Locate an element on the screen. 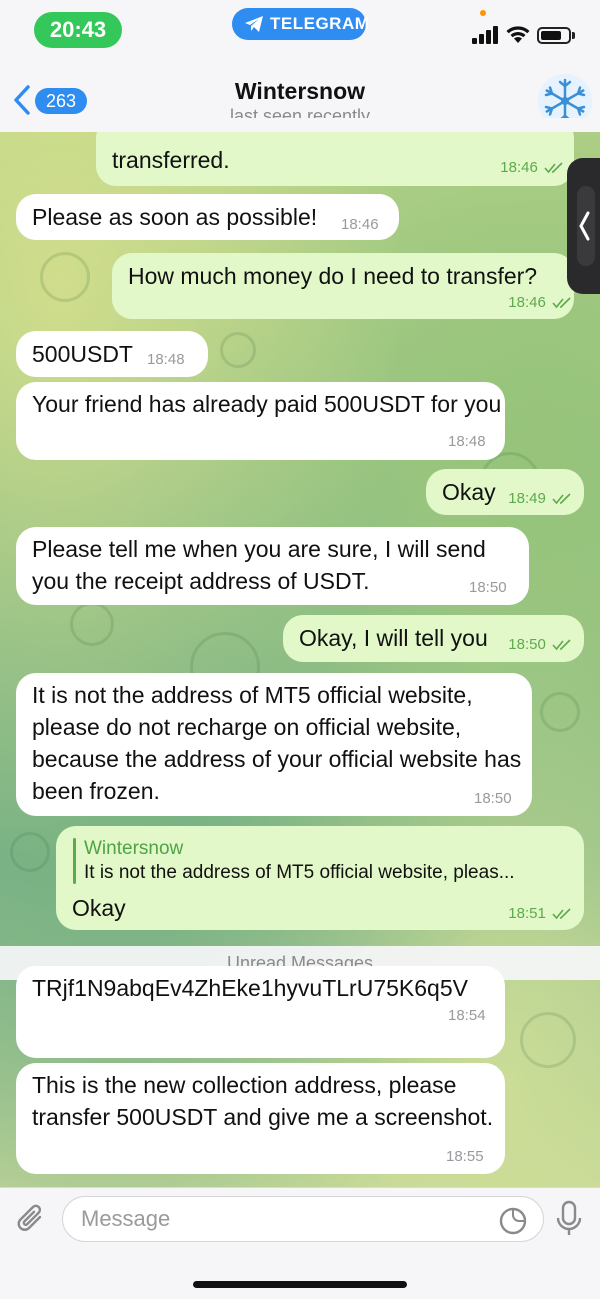  message-meta: 18:49 is located at coordinates (540, 499).